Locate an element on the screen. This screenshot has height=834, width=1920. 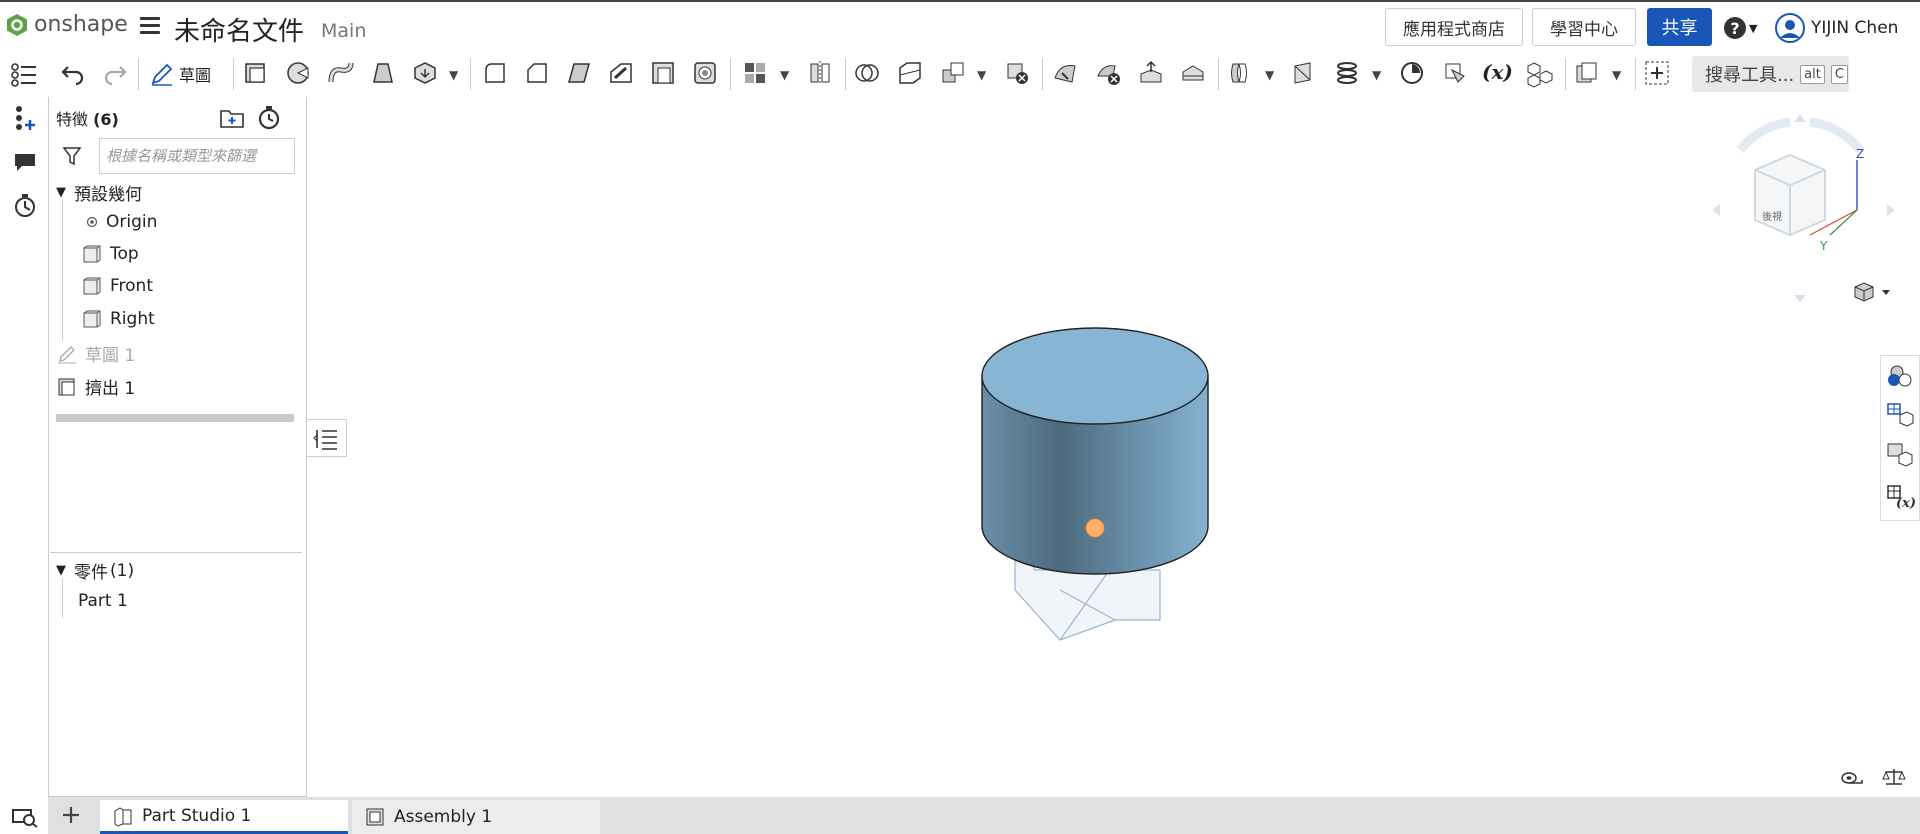
sketch1-item: 草圖 1 is located at coordinates (96, 353).